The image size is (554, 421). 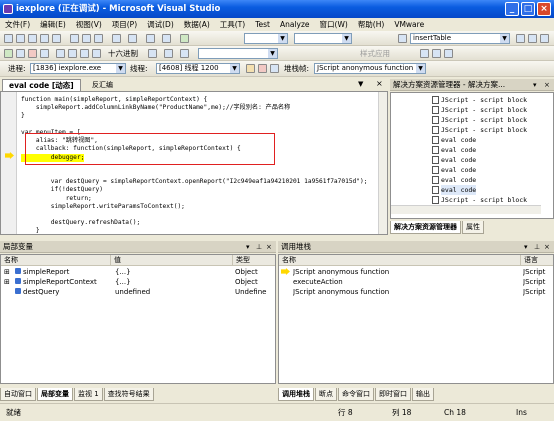 What do you see at coordinates (232, 24) in the screenshot?
I see `menu-tools: 工具(T)` at bounding box center [232, 24].